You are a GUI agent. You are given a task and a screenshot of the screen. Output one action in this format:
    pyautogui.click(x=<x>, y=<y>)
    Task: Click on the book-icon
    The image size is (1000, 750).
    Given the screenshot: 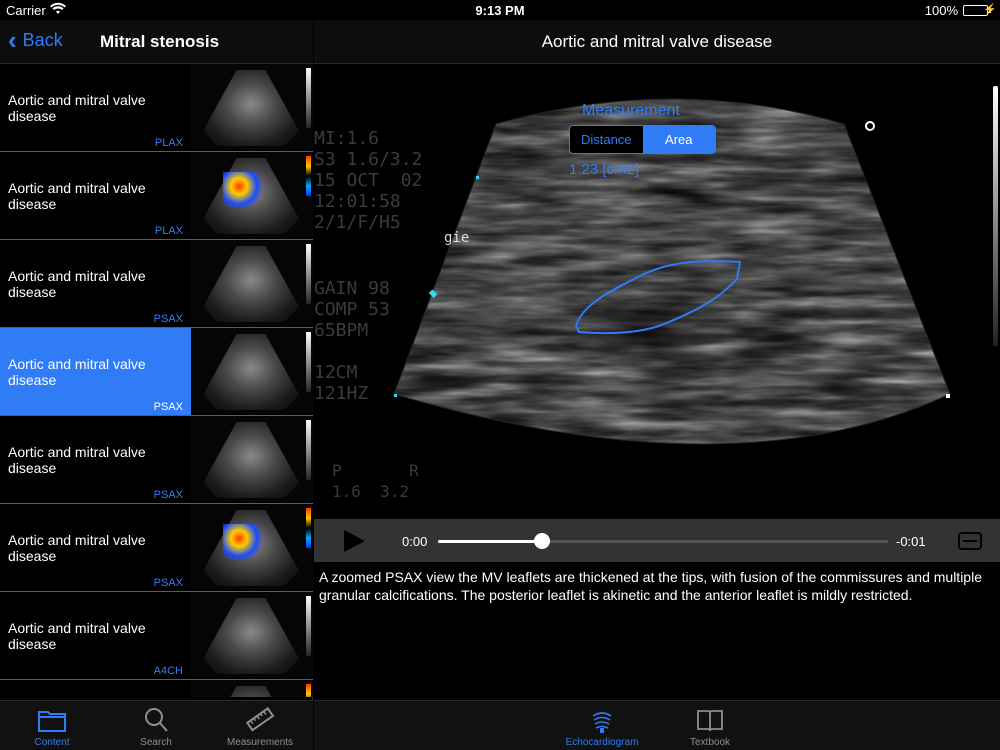 What is the action you would take?
    pyautogui.click(x=710, y=721)
    